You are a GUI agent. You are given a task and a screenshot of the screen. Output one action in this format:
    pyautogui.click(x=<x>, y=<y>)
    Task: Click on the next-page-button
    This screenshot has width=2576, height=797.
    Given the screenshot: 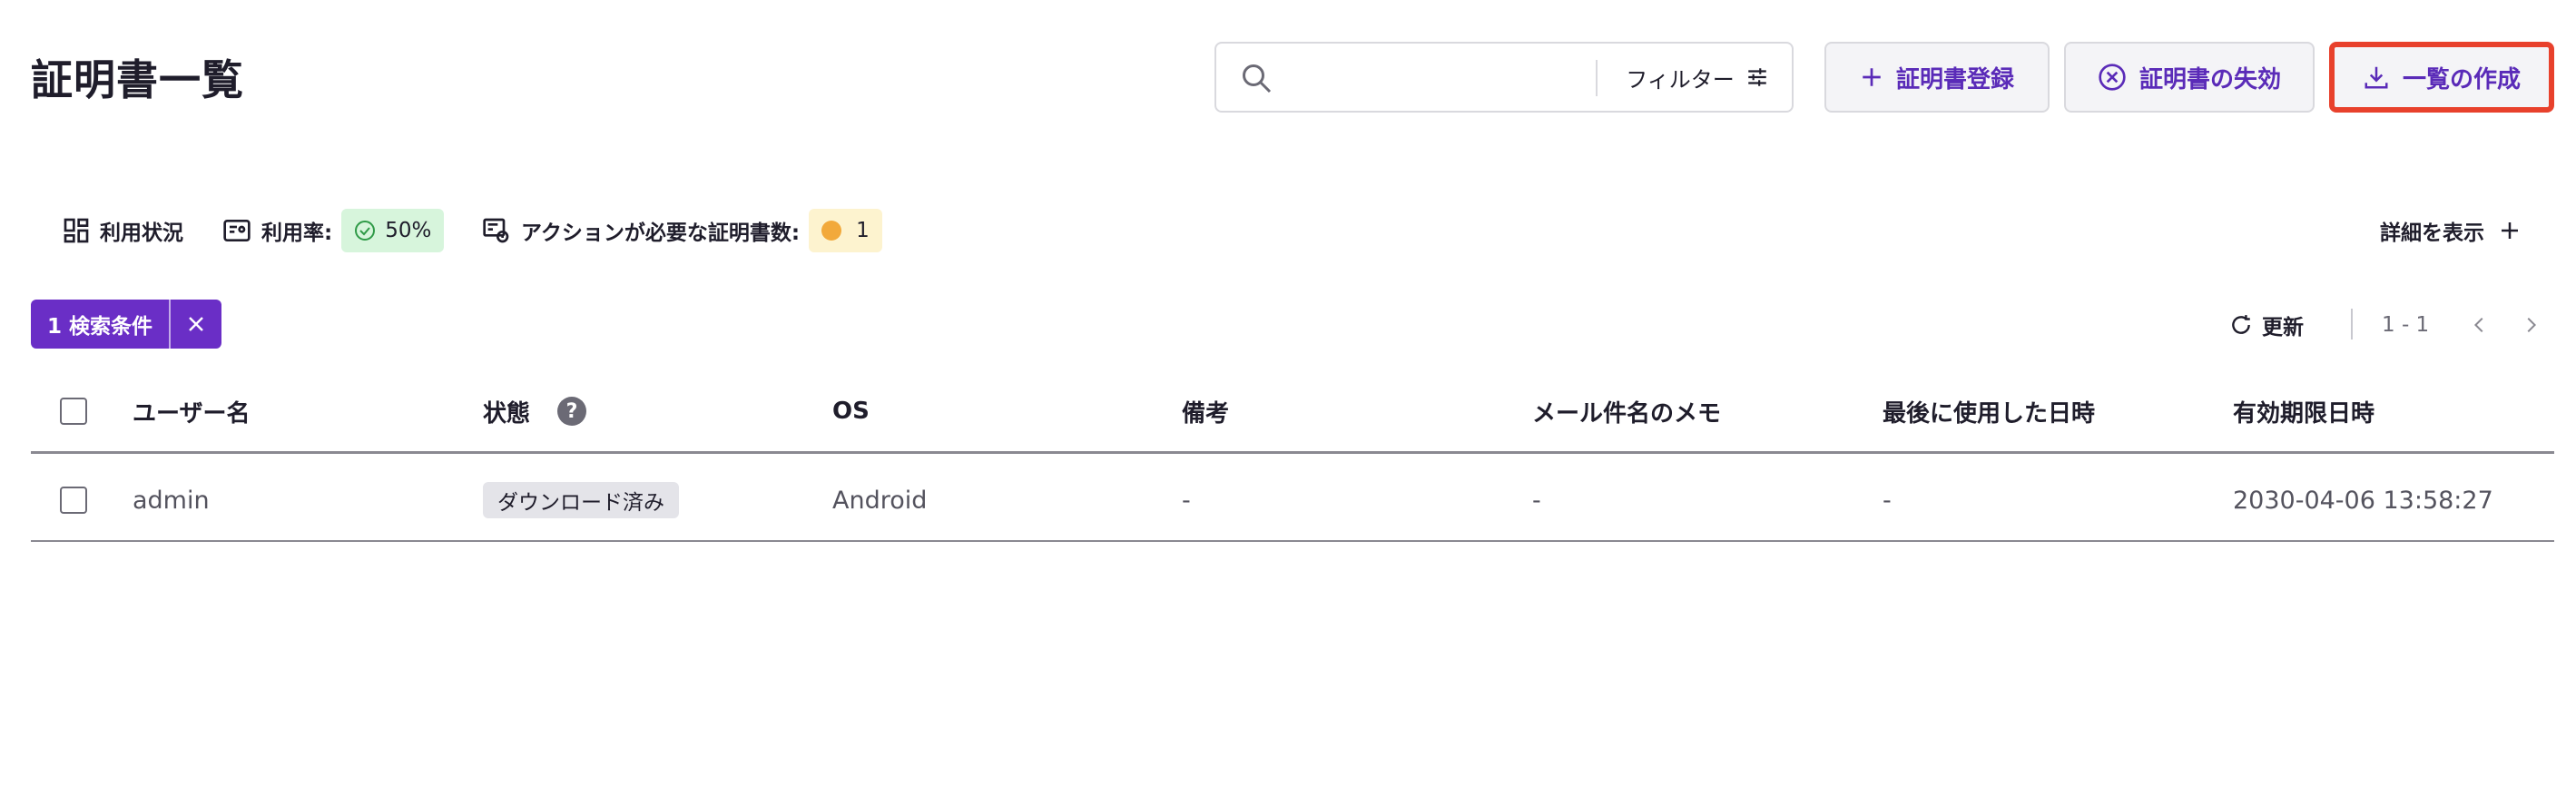 What is the action you would take?
    pyautogui.click(x=2530, y=325)
    